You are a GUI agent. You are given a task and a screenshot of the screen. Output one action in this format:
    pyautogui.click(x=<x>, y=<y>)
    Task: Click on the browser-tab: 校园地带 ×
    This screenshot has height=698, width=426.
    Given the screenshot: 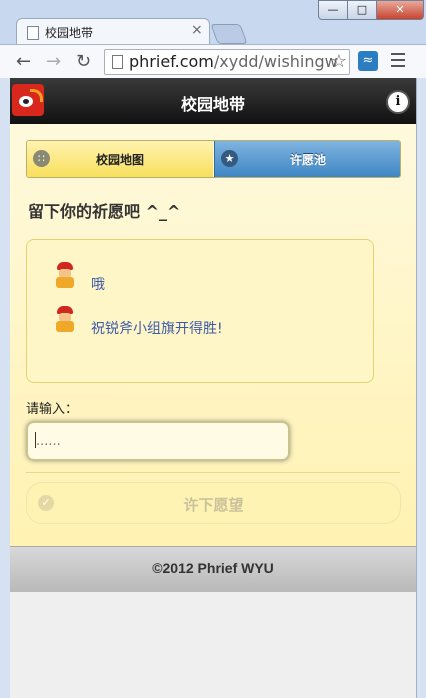 What is the action you would take?
    pyautogui.click(x=113, y=31)
    